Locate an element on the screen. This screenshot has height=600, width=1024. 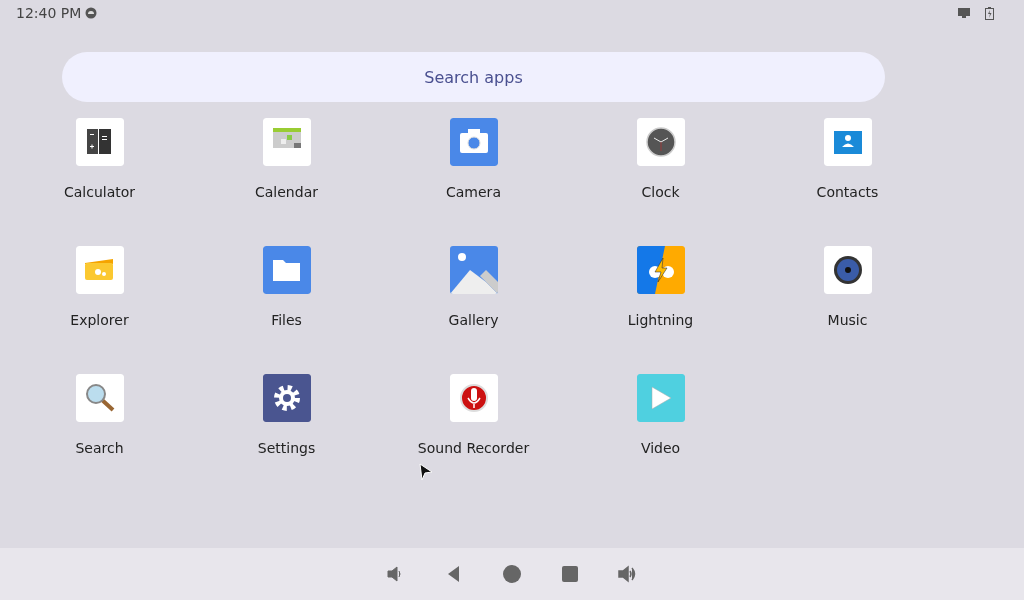
app-launcher: Lightning is located at coordinates (660, 291).